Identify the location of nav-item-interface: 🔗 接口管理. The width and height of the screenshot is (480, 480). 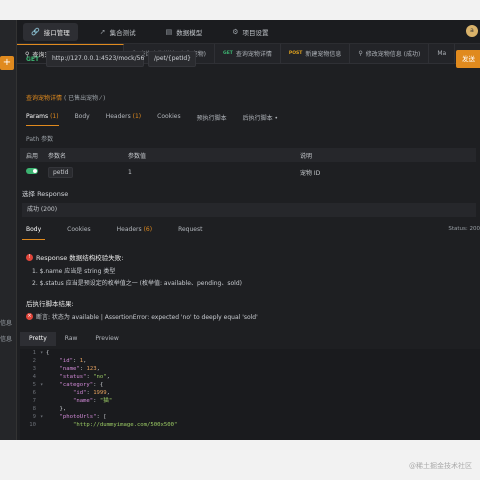
(50, 31).